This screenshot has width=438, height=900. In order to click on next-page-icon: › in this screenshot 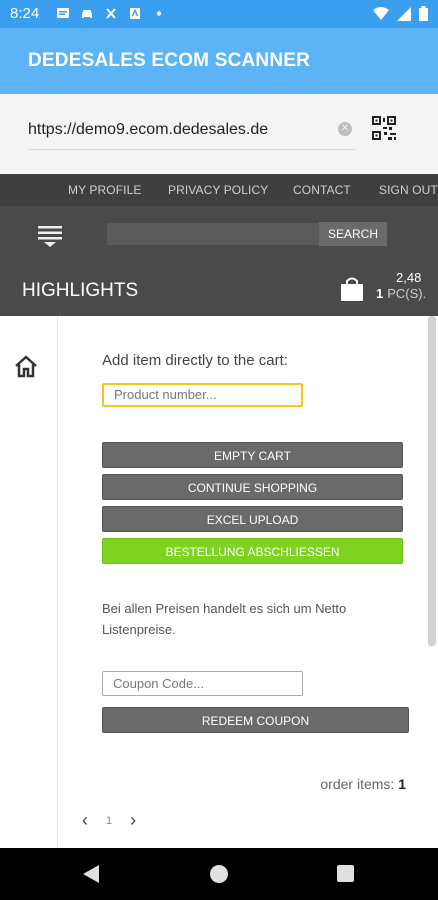, I will do `click(133, 820)`.